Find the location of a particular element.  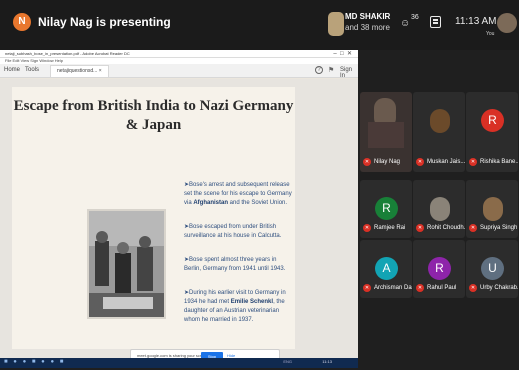

pinned-participant-avatar is located at coordinates (336, 24).